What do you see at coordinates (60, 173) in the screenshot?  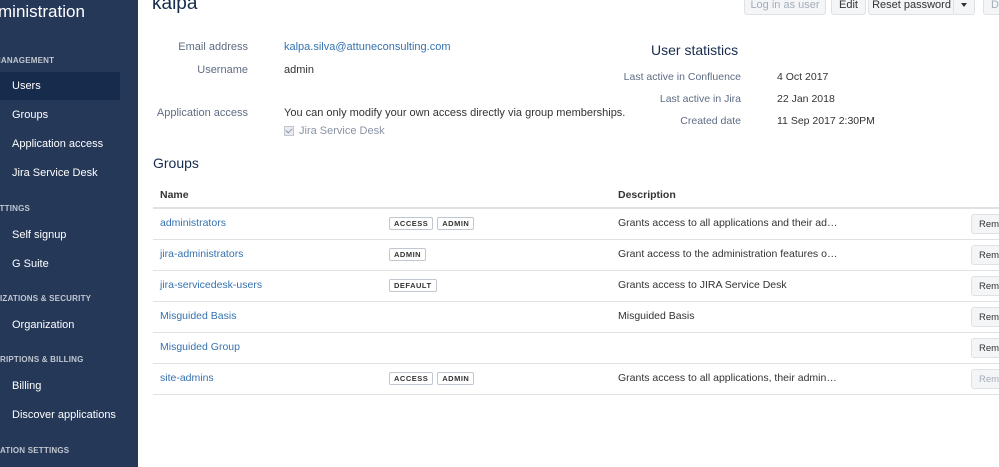 I see `sidebar-item-jira-service-desk: Jira Service Desk` at bounding box center [60, 173].